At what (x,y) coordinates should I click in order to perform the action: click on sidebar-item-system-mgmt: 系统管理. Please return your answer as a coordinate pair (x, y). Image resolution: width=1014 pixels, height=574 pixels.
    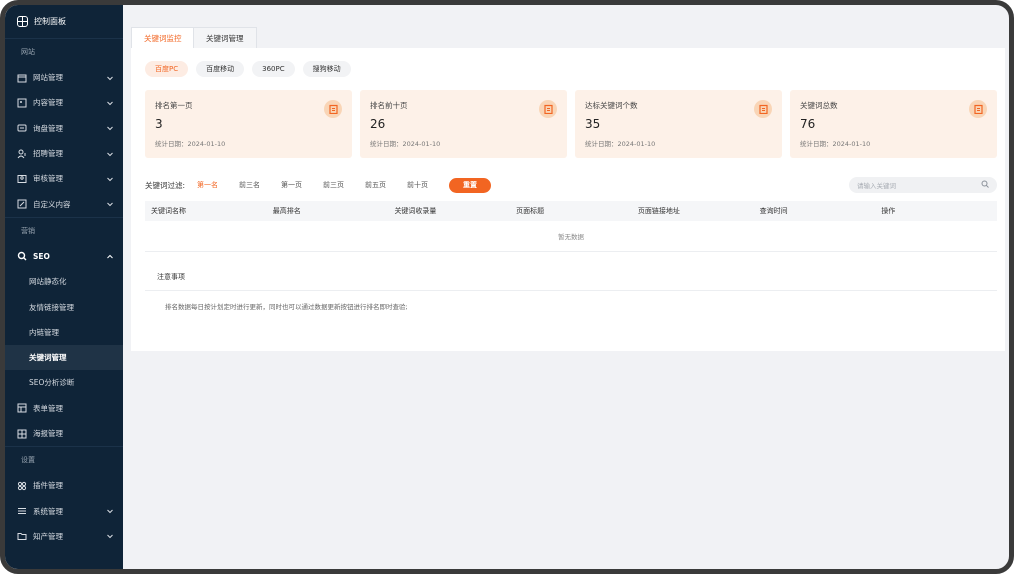
    Looking at the image, I should click on (64, 510).